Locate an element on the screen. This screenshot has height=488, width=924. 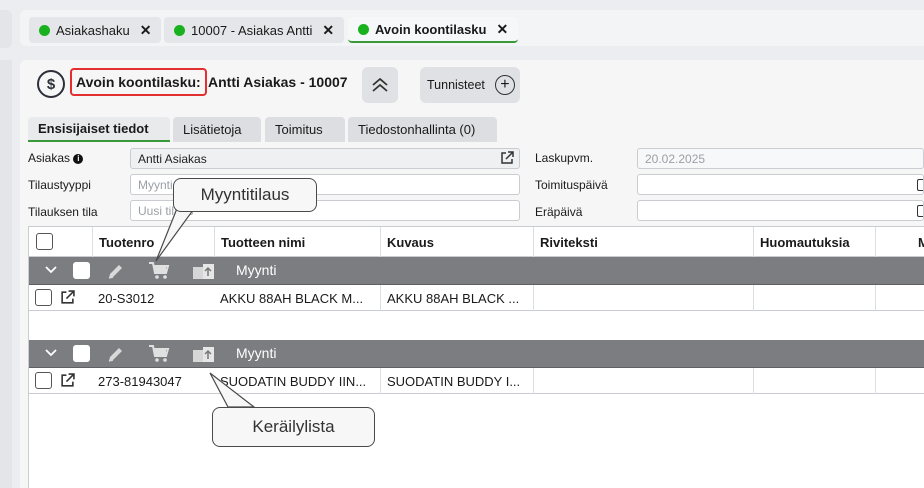
column-header-product-name: Tuotteen nimi is located at coordinates (297, 242).